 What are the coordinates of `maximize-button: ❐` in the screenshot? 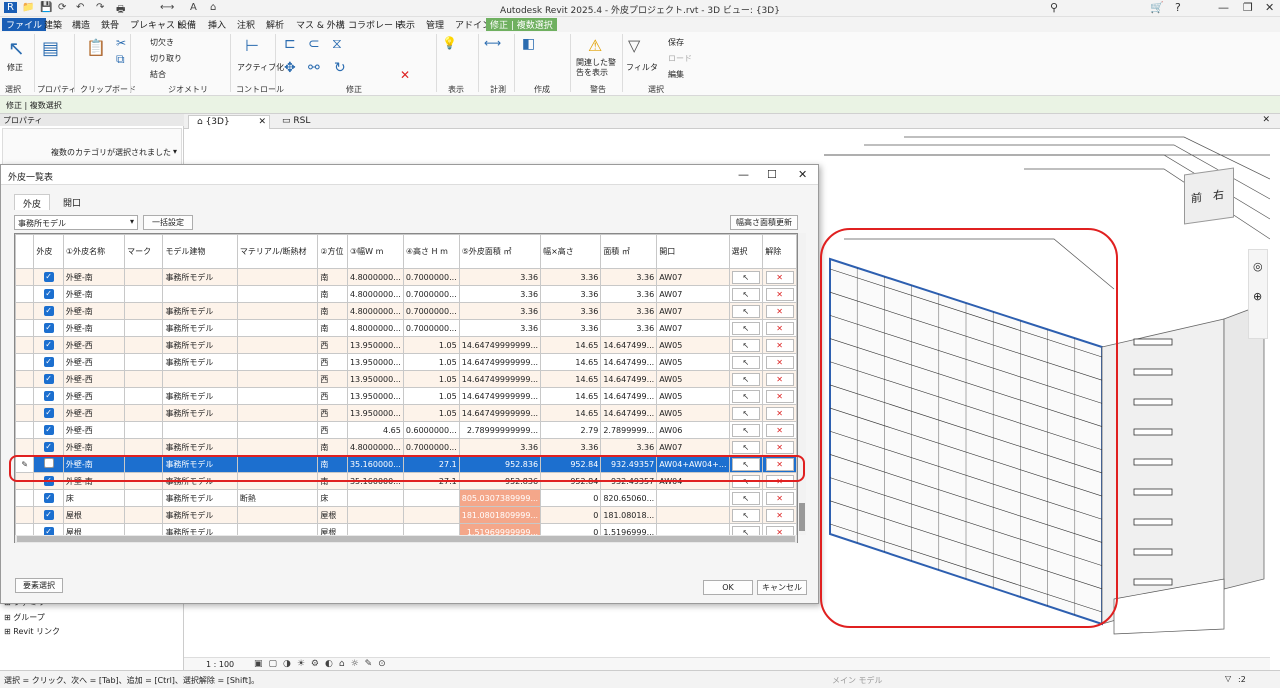 It's located at (1248, 7).